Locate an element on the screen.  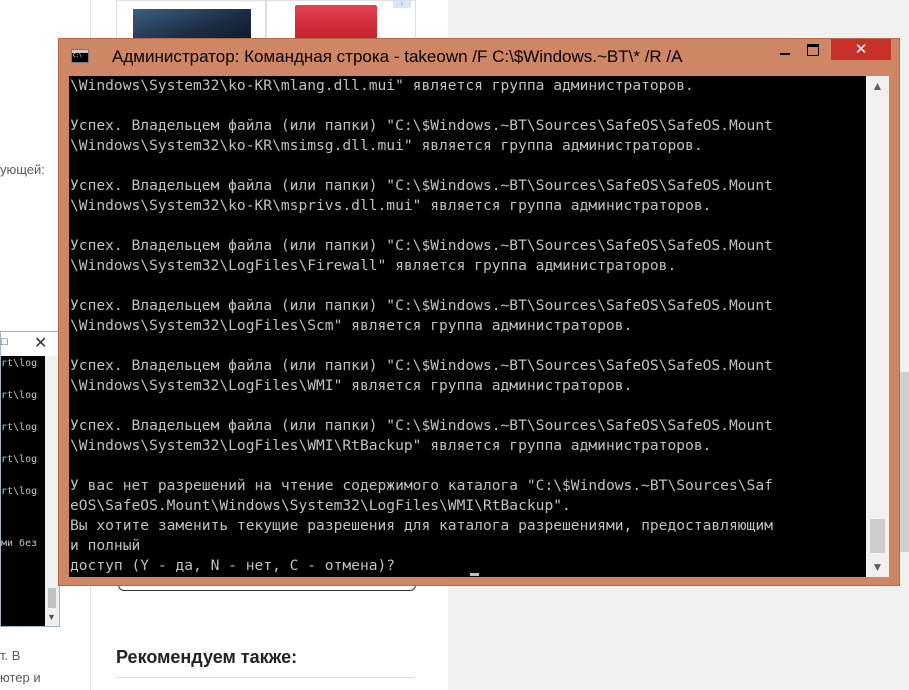
page-text-fragment: т. В is located at coordinates (10, 655).